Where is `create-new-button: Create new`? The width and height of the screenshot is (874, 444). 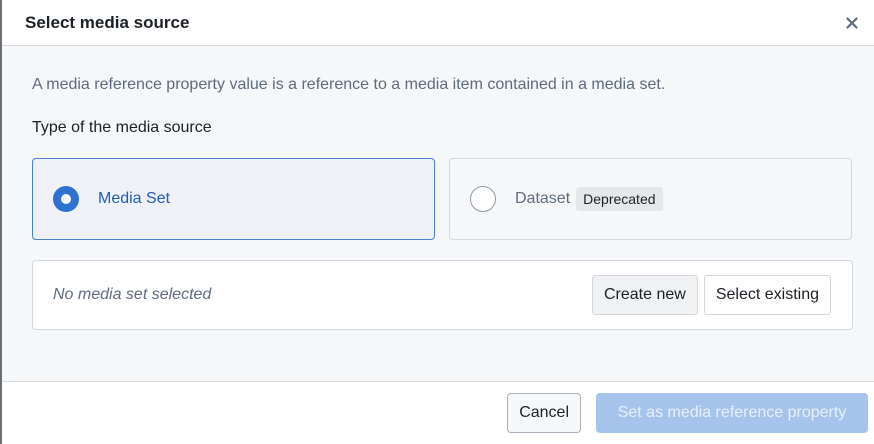
create-new-button: Create new is located at coordinates (645, 295).